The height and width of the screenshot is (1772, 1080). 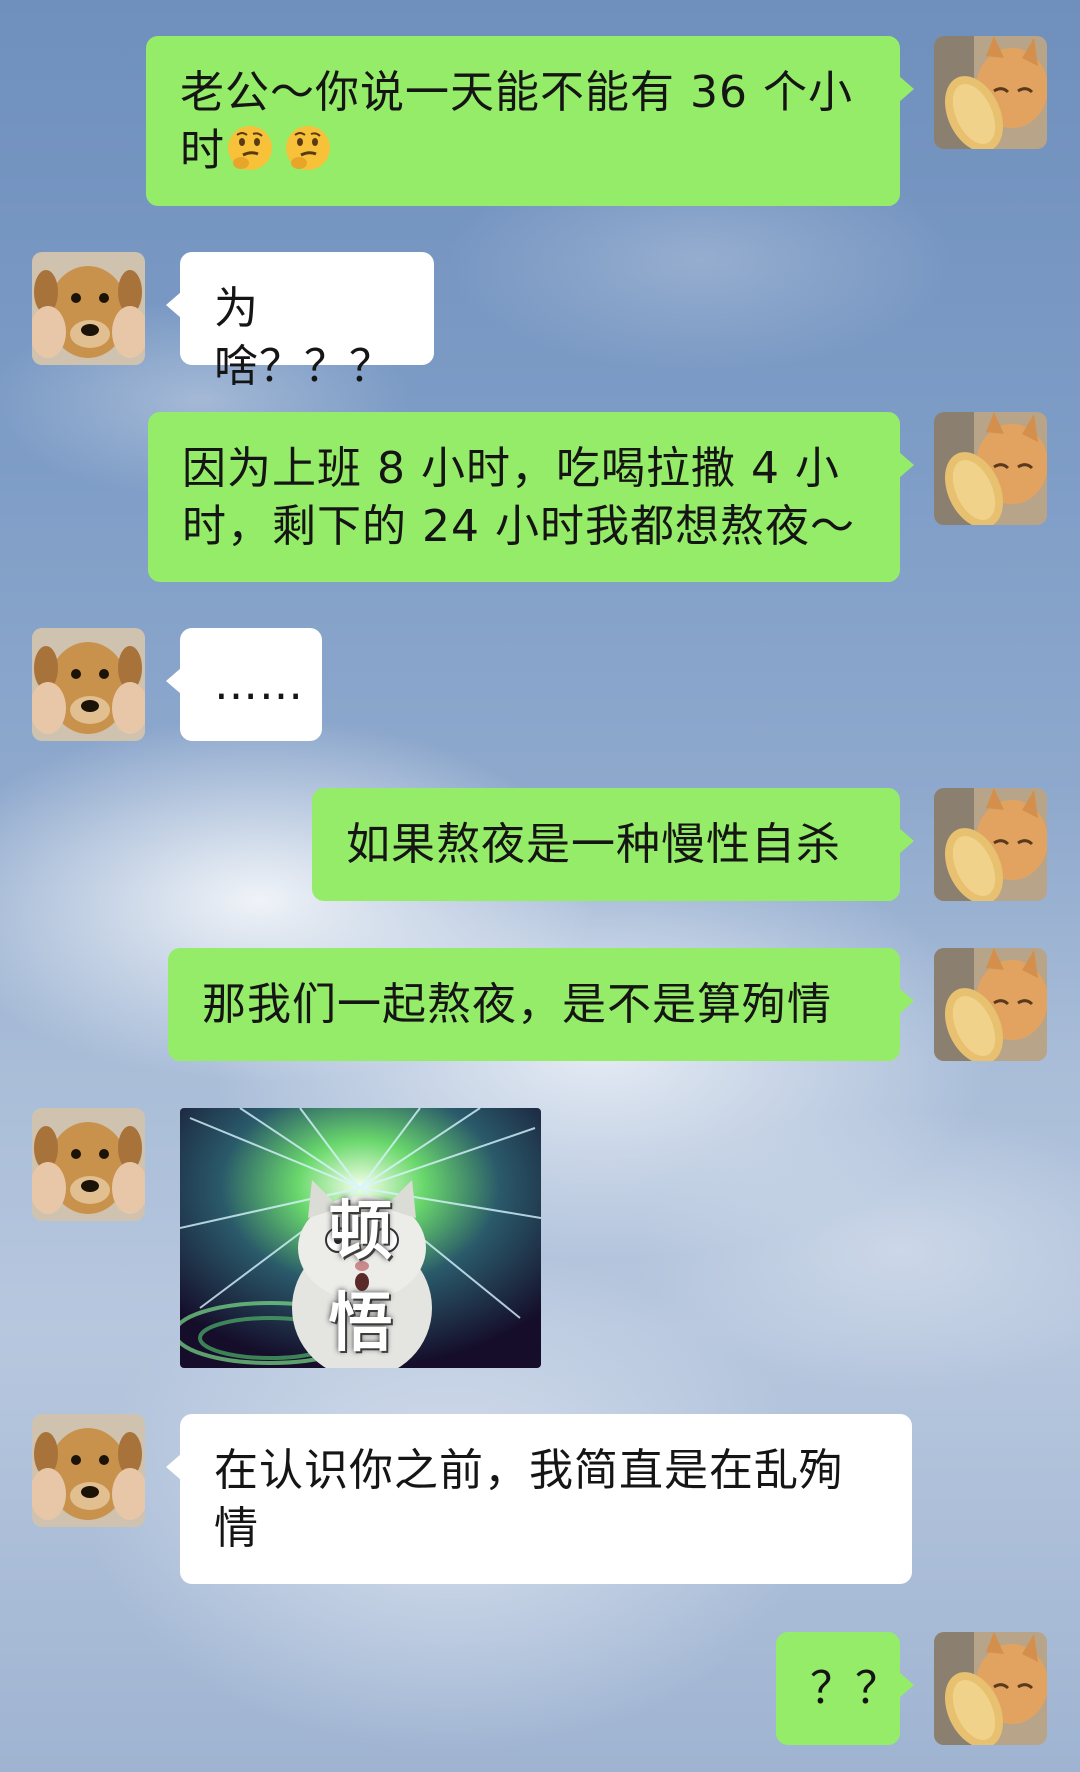 What do you see at coordinates (304, 337) in the screenshot?
I see `message-text: 为啥？？？` at bounding box center [304, 337].